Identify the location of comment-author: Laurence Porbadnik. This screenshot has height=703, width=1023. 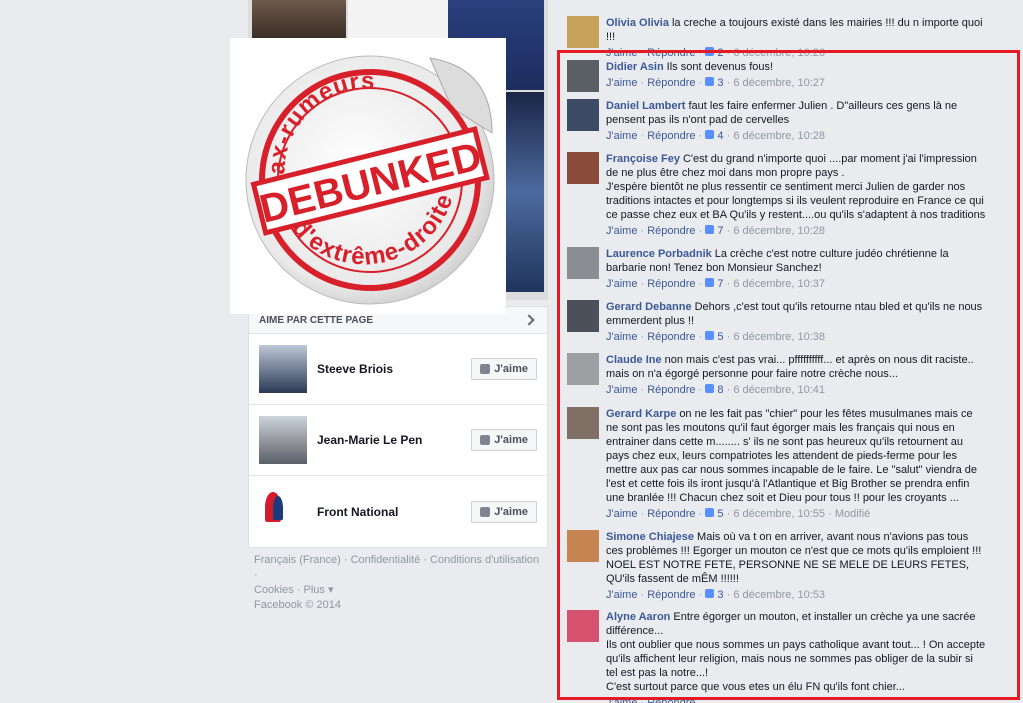
(659, 254).